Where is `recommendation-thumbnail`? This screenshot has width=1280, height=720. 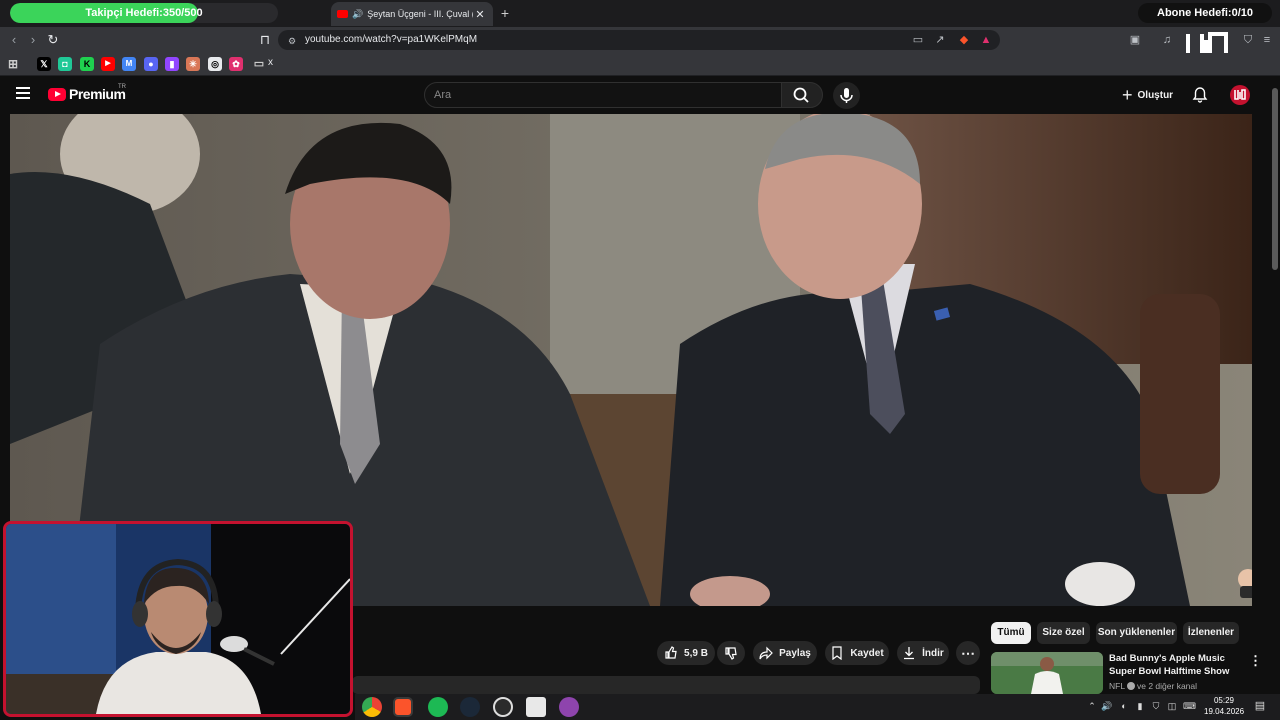
recommendation-thumbnail is located at coordinates (1047, 673).